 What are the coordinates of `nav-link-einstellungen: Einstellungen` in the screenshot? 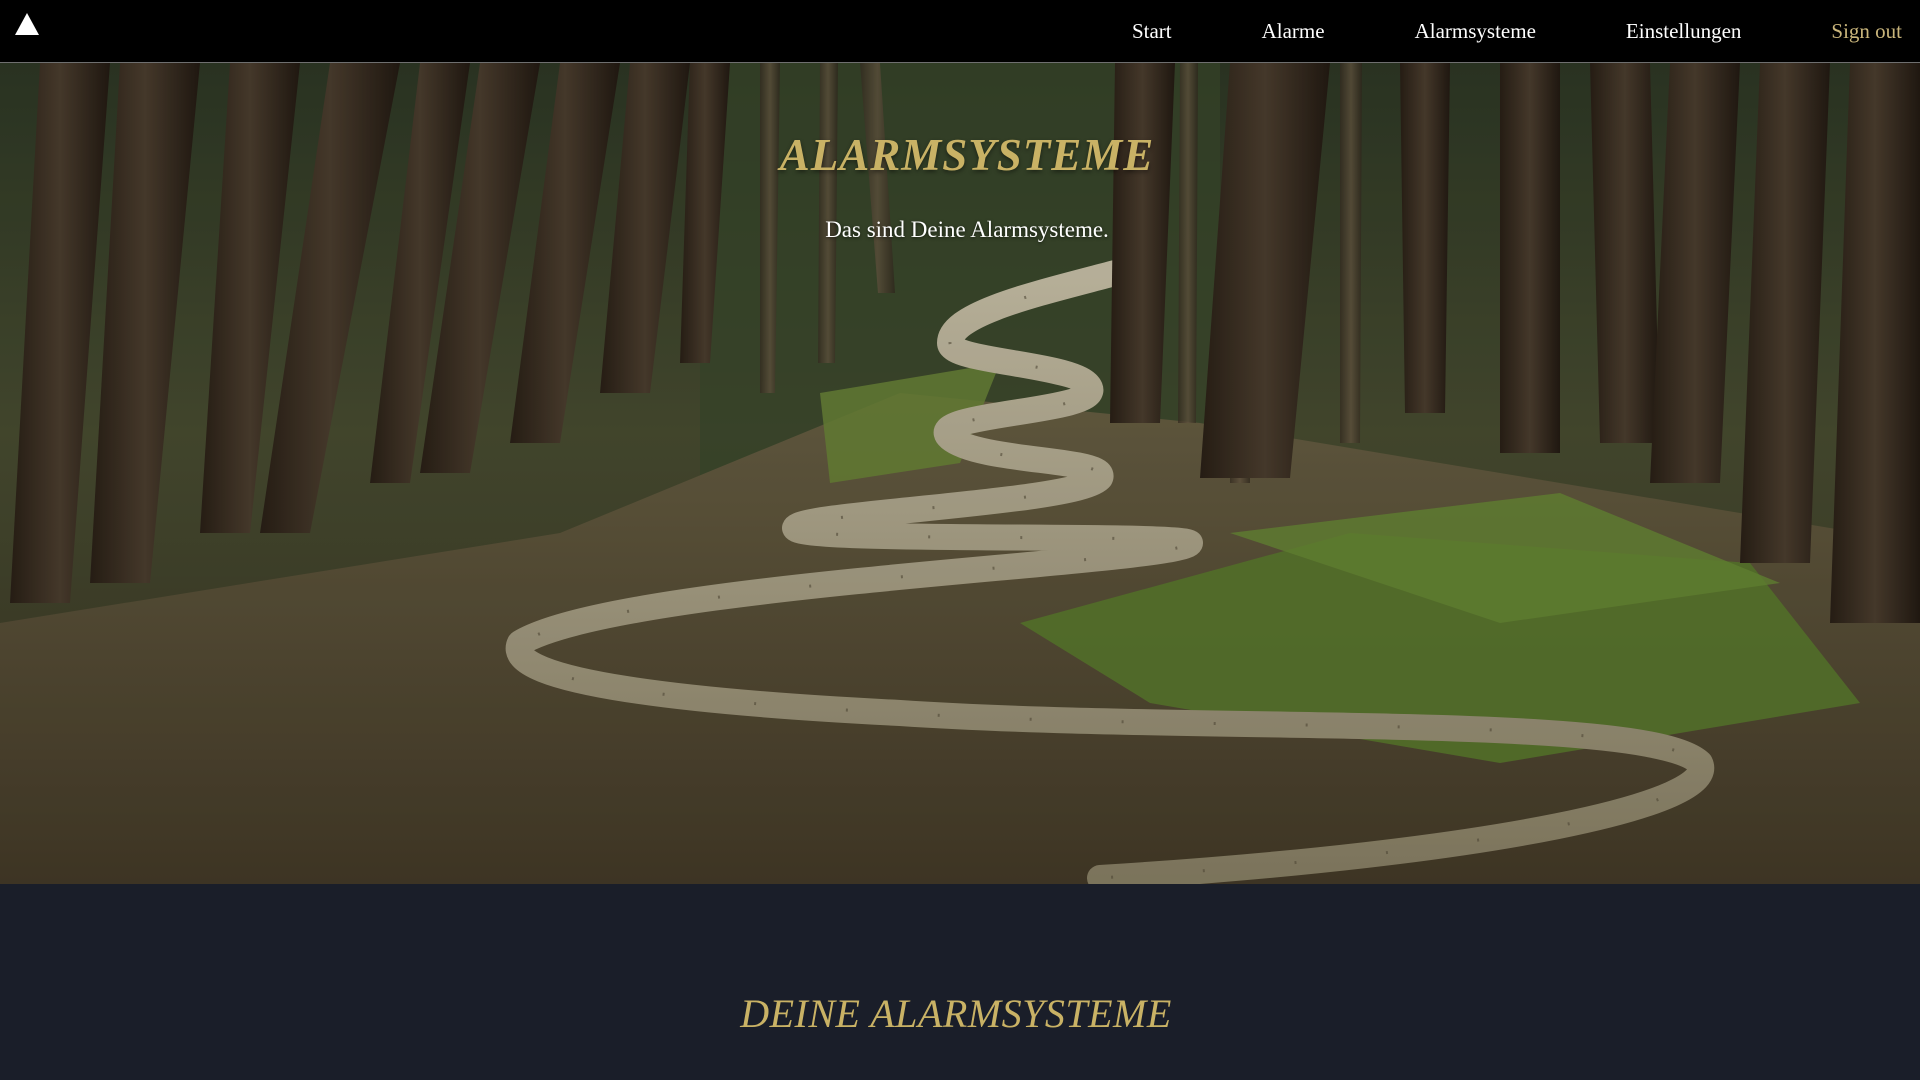 It's located at (1683, 31).